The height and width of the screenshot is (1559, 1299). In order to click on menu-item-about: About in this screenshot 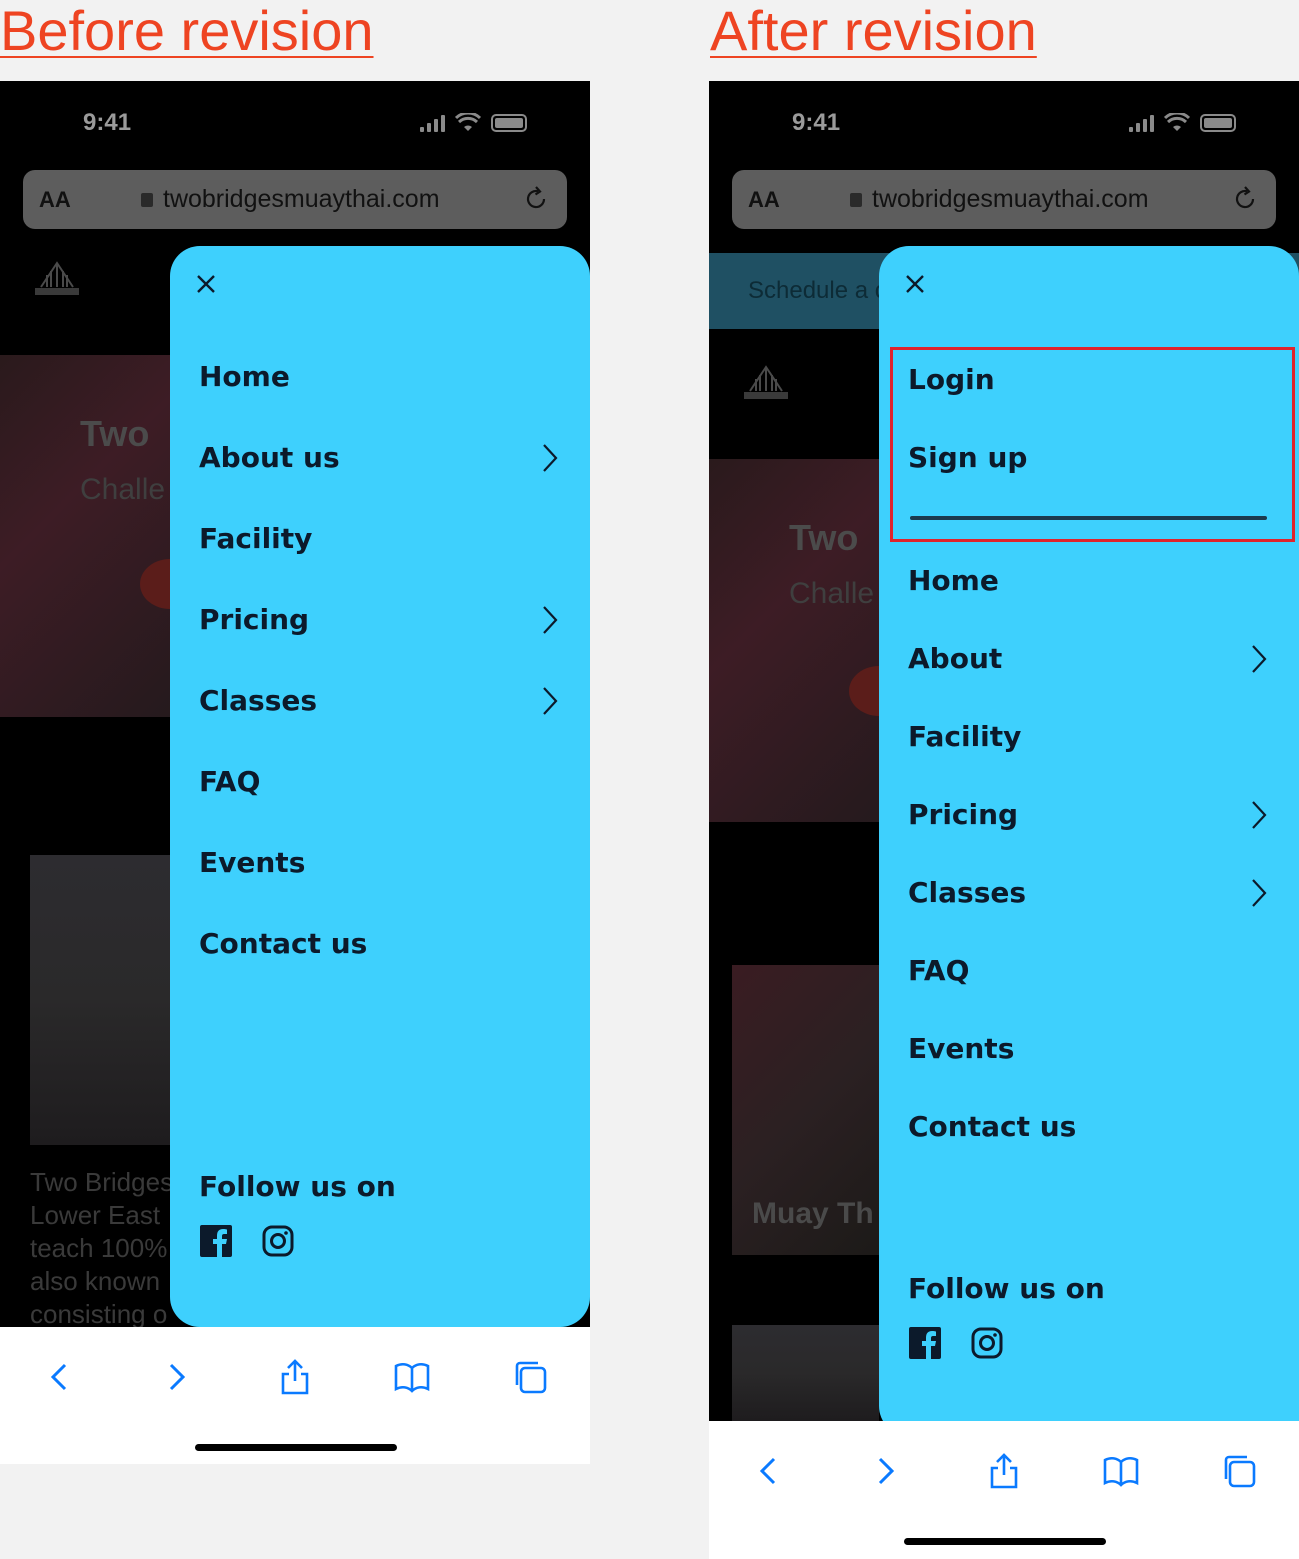, I will do `click(1088, 658)`.